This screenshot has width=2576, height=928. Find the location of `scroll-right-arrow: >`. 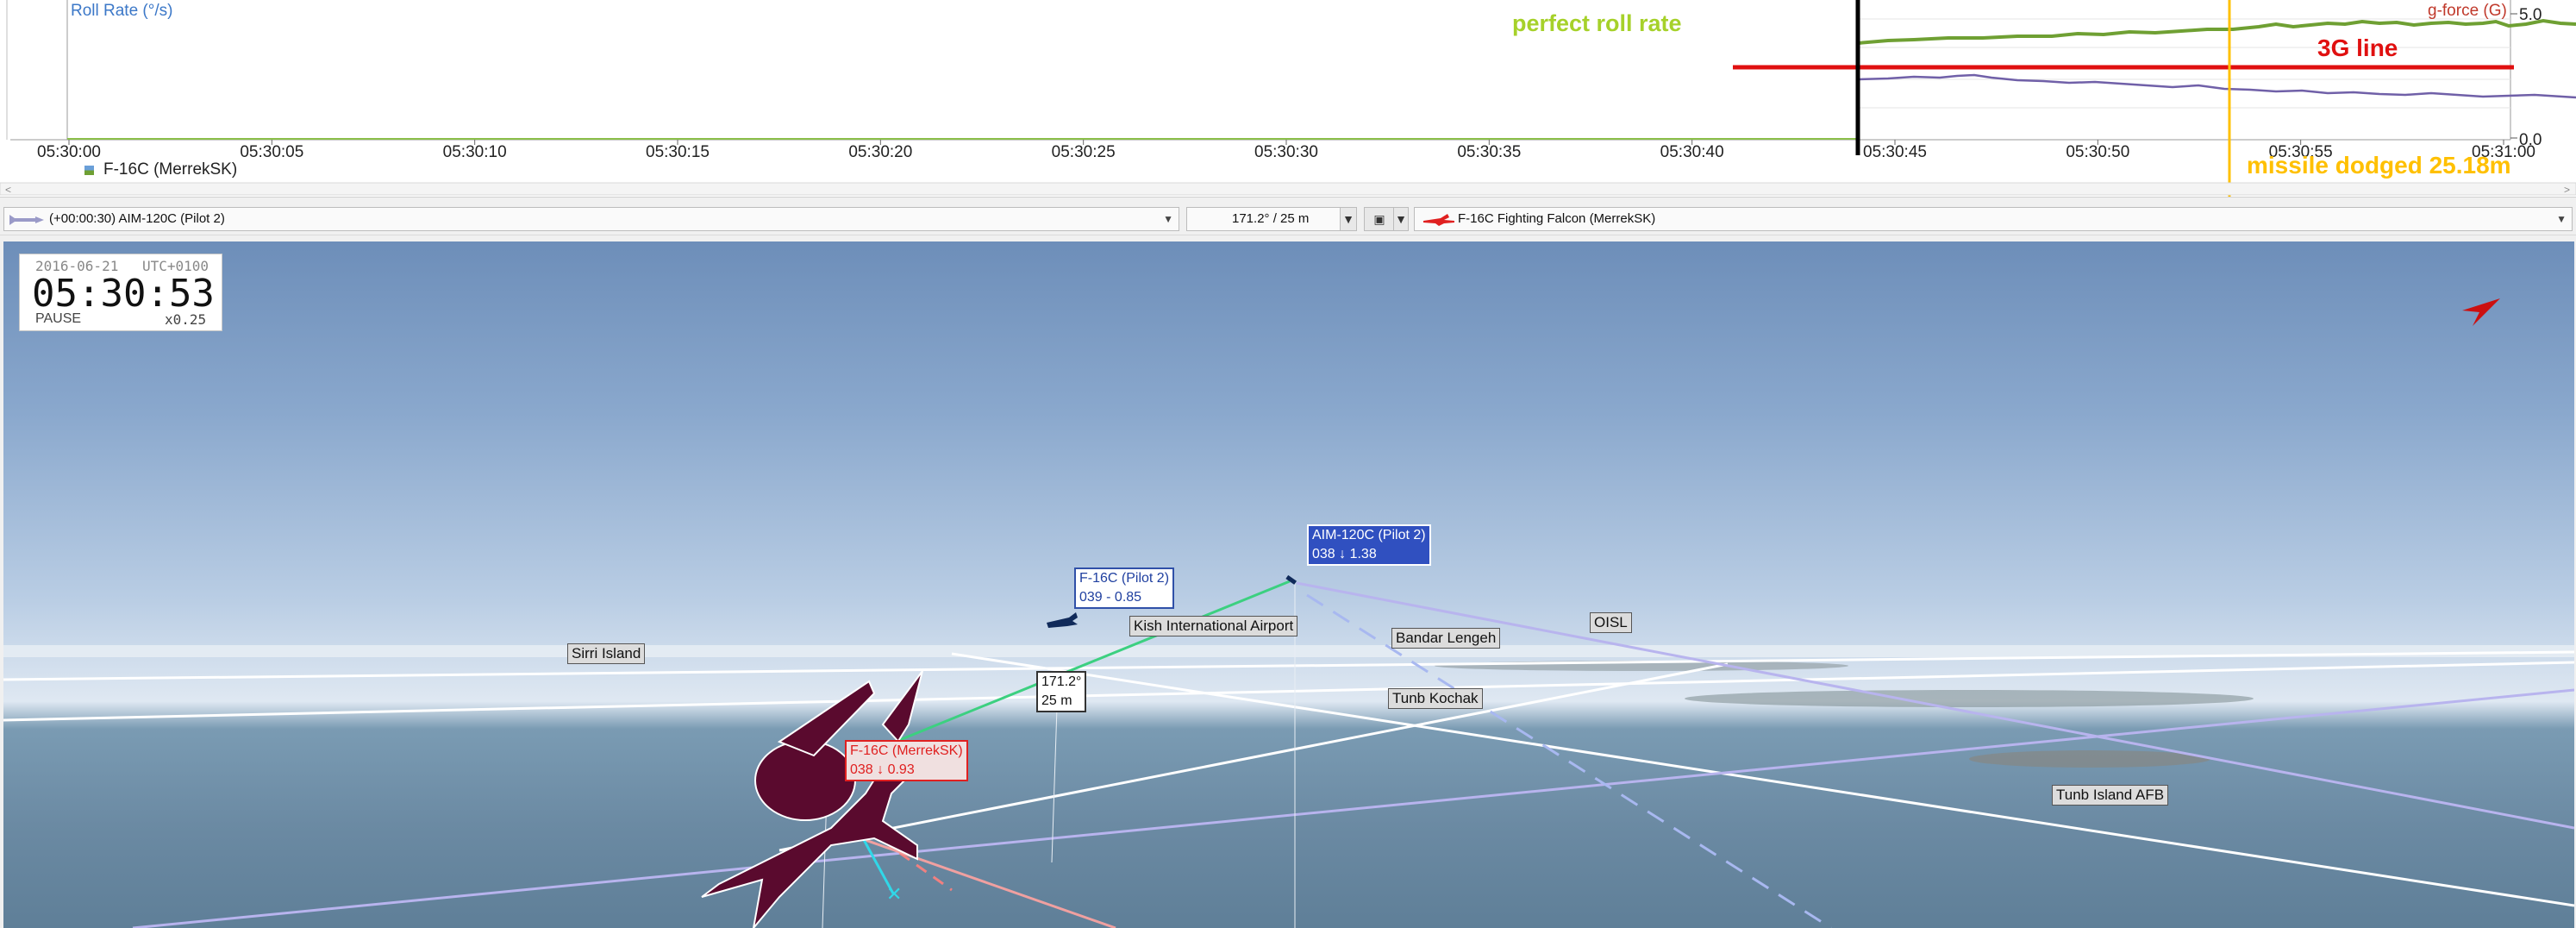

scroll-right-arrow: > is located at coordinates (2567, 190).